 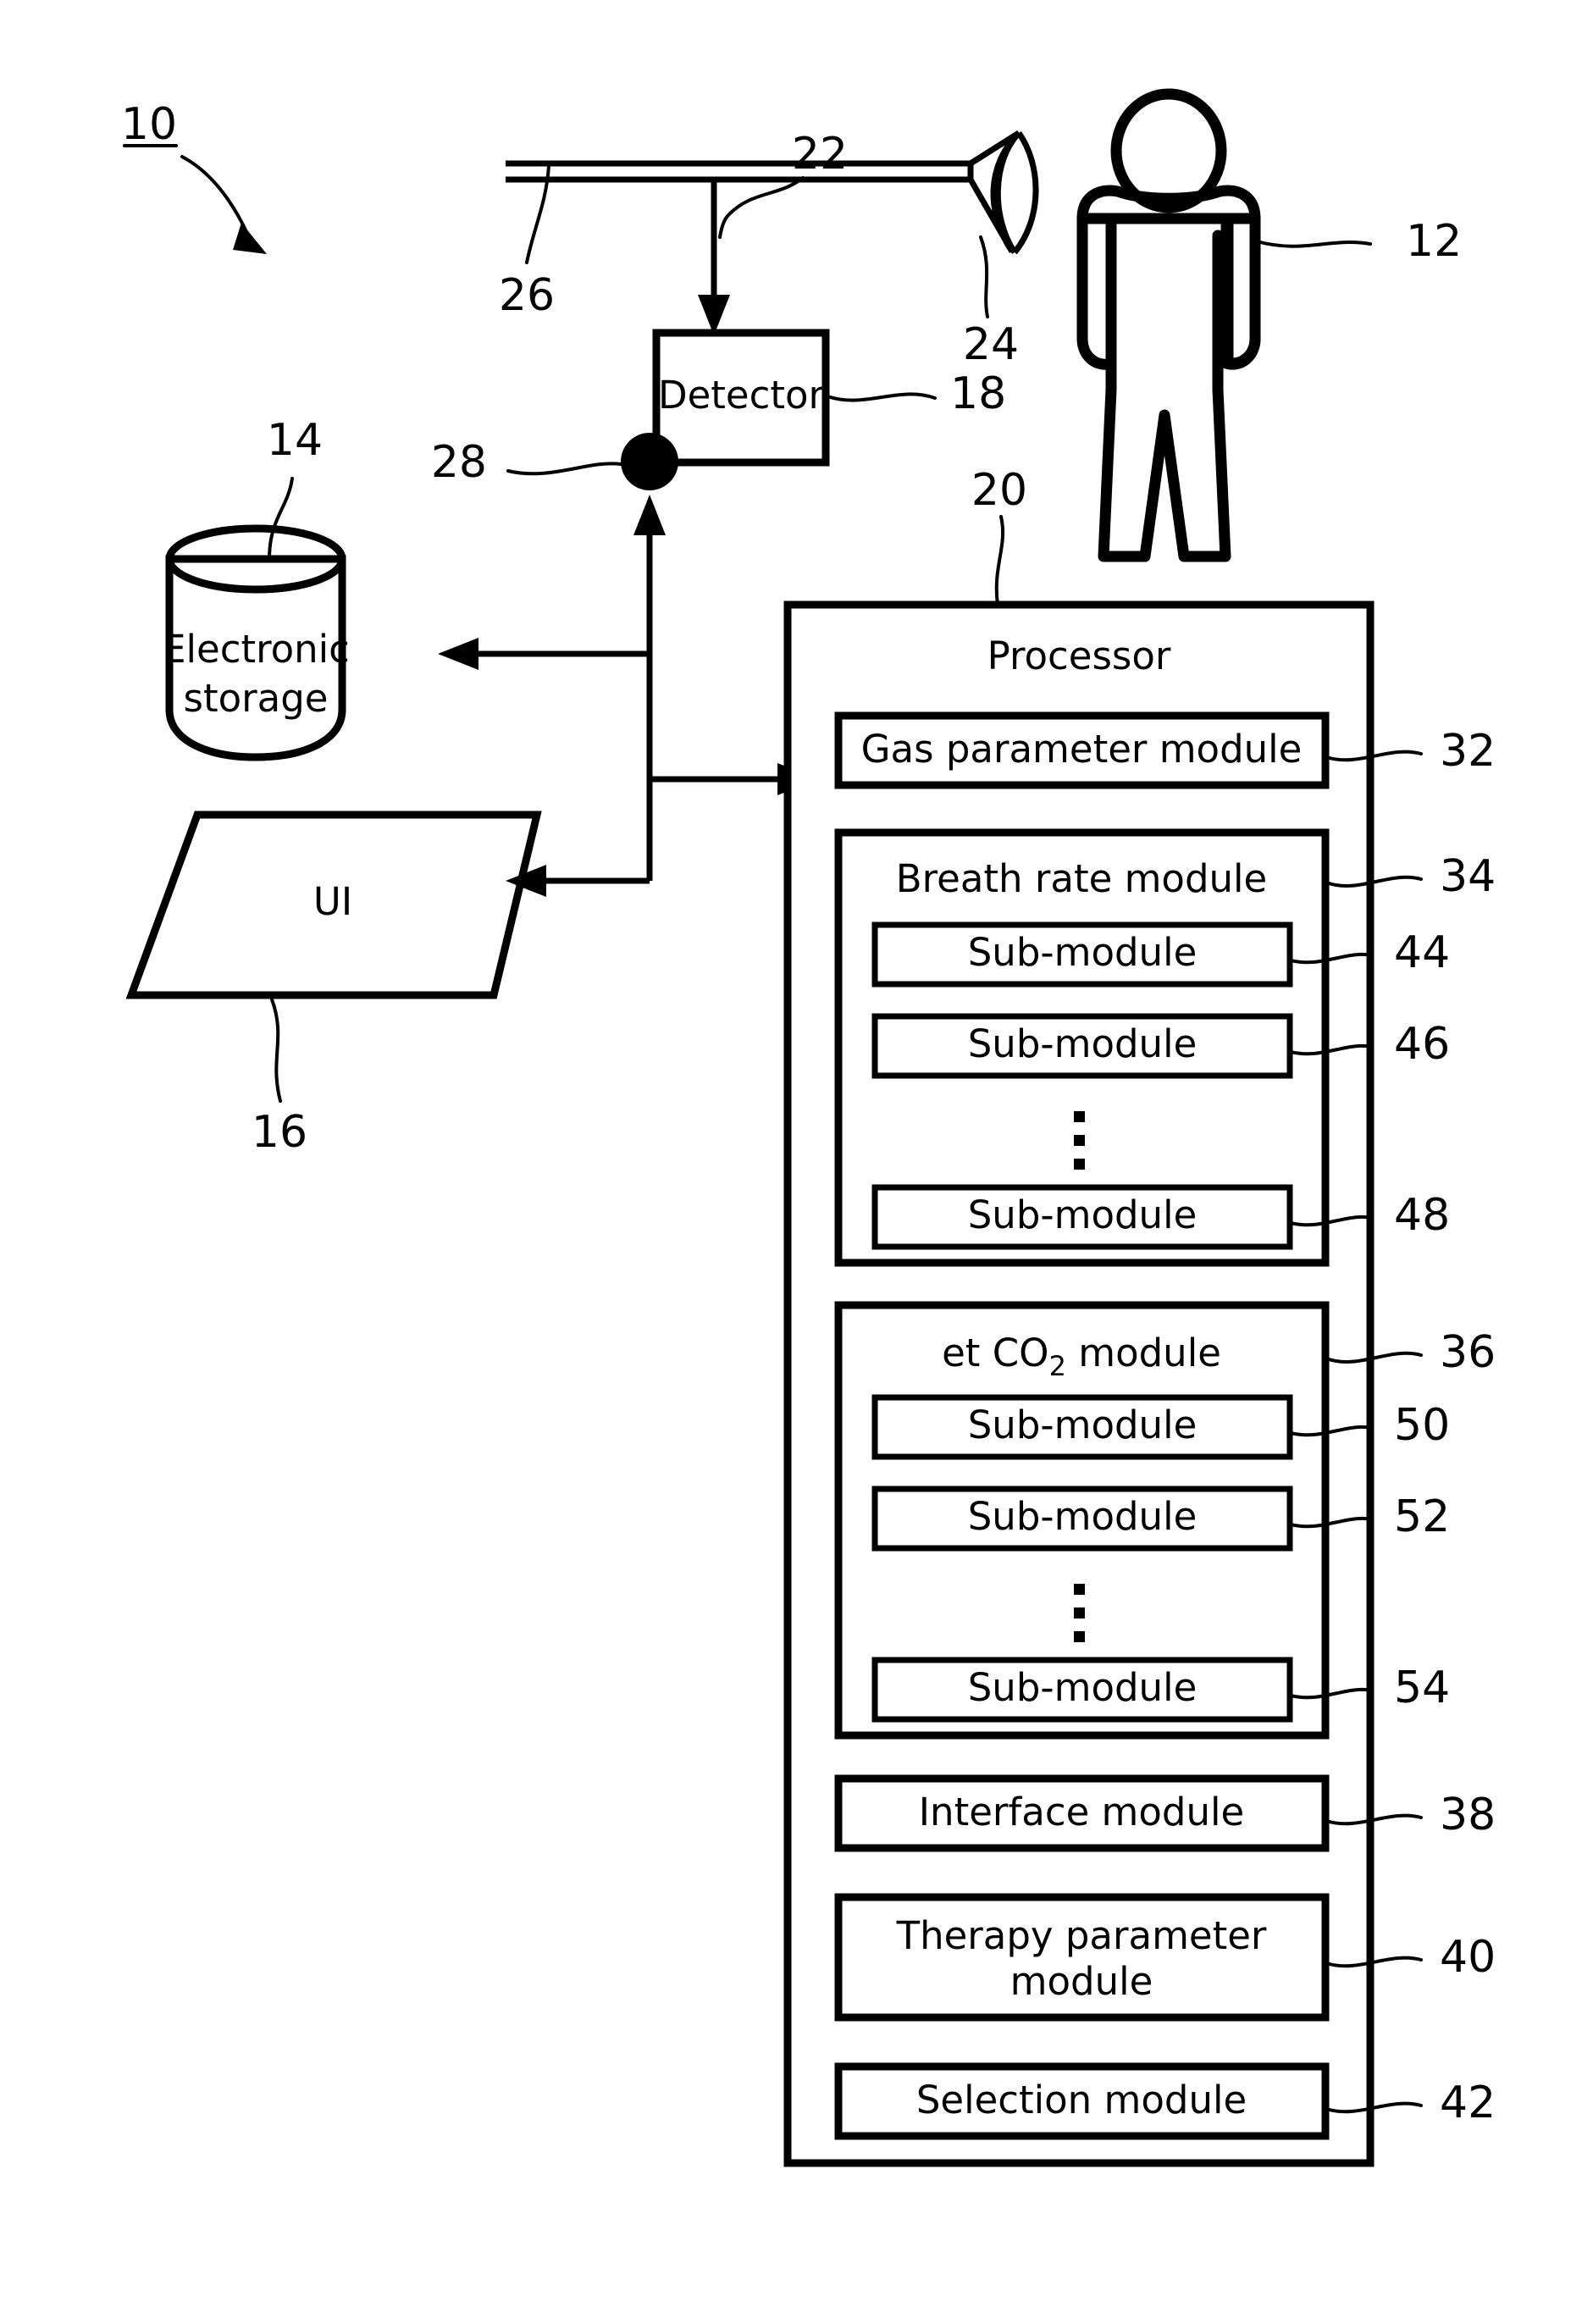 What do you see at coordinates (1468, 1352) in the screenshot?
I see `et-co2-ref-number: 36` at bounding box center [1468, 1352].